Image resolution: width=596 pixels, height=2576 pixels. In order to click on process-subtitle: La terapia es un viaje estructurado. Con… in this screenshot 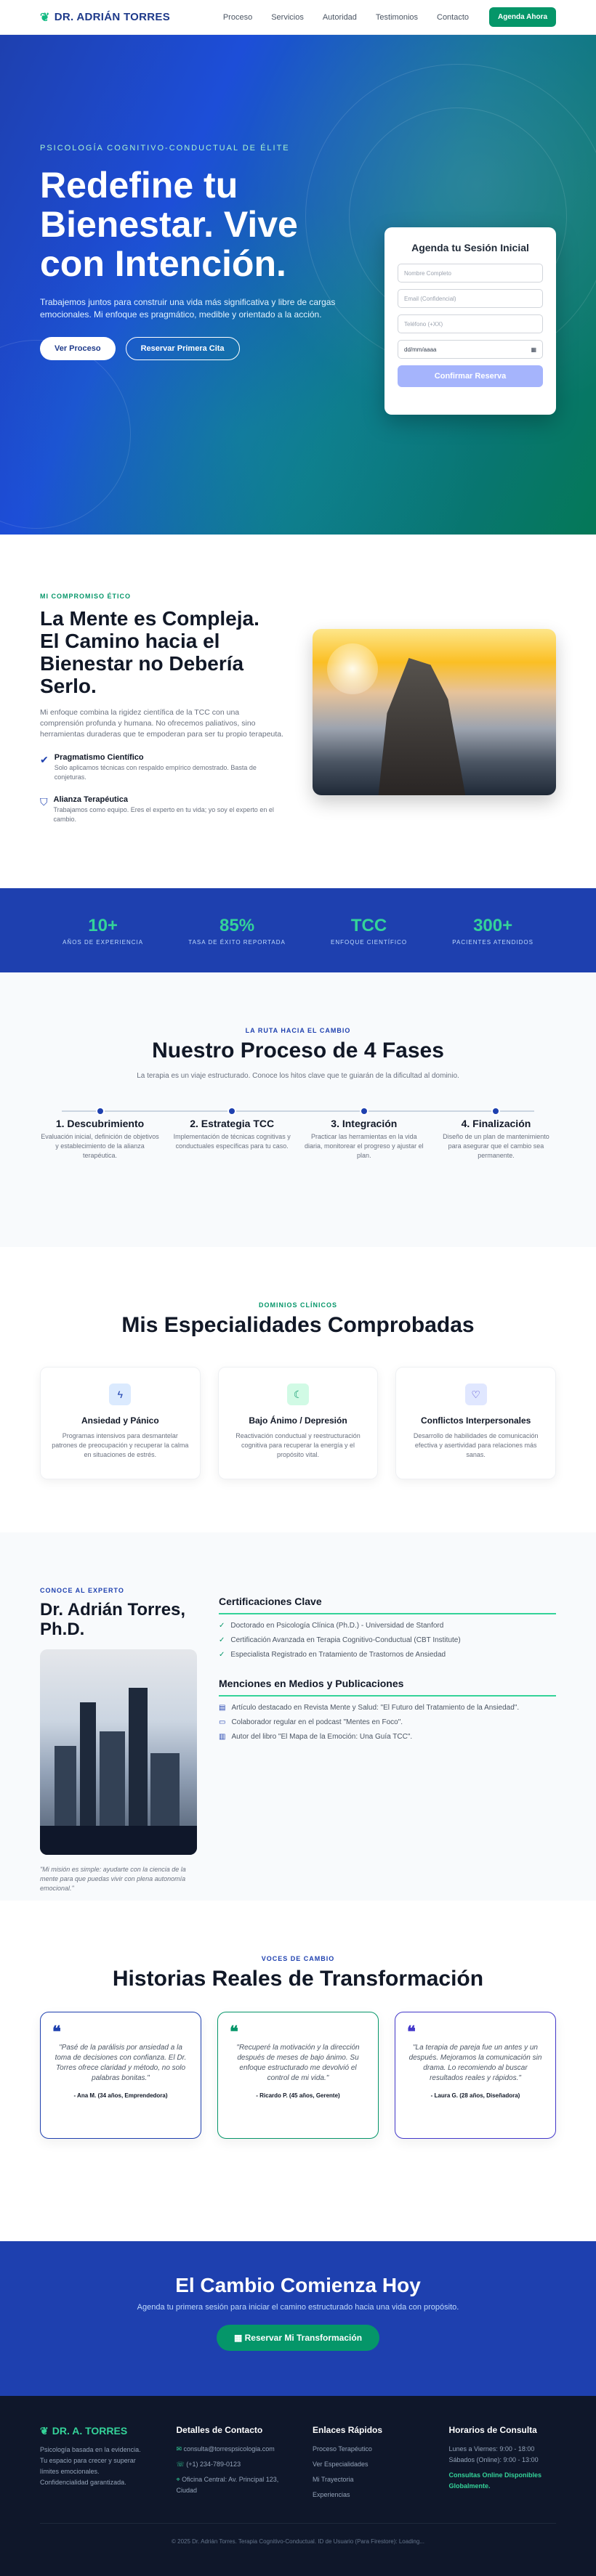, I will do `click(298, 1076)`.